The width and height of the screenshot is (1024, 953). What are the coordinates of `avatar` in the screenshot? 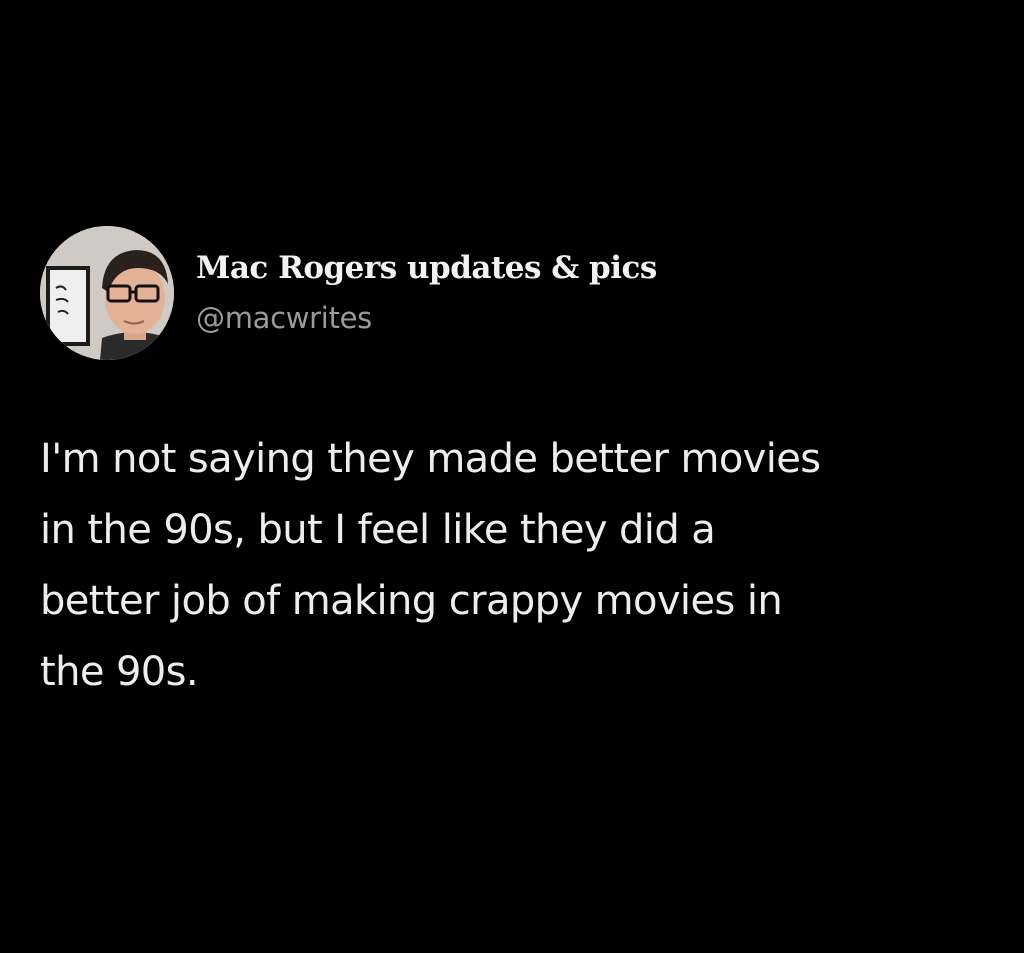 It's located at (107, 293).